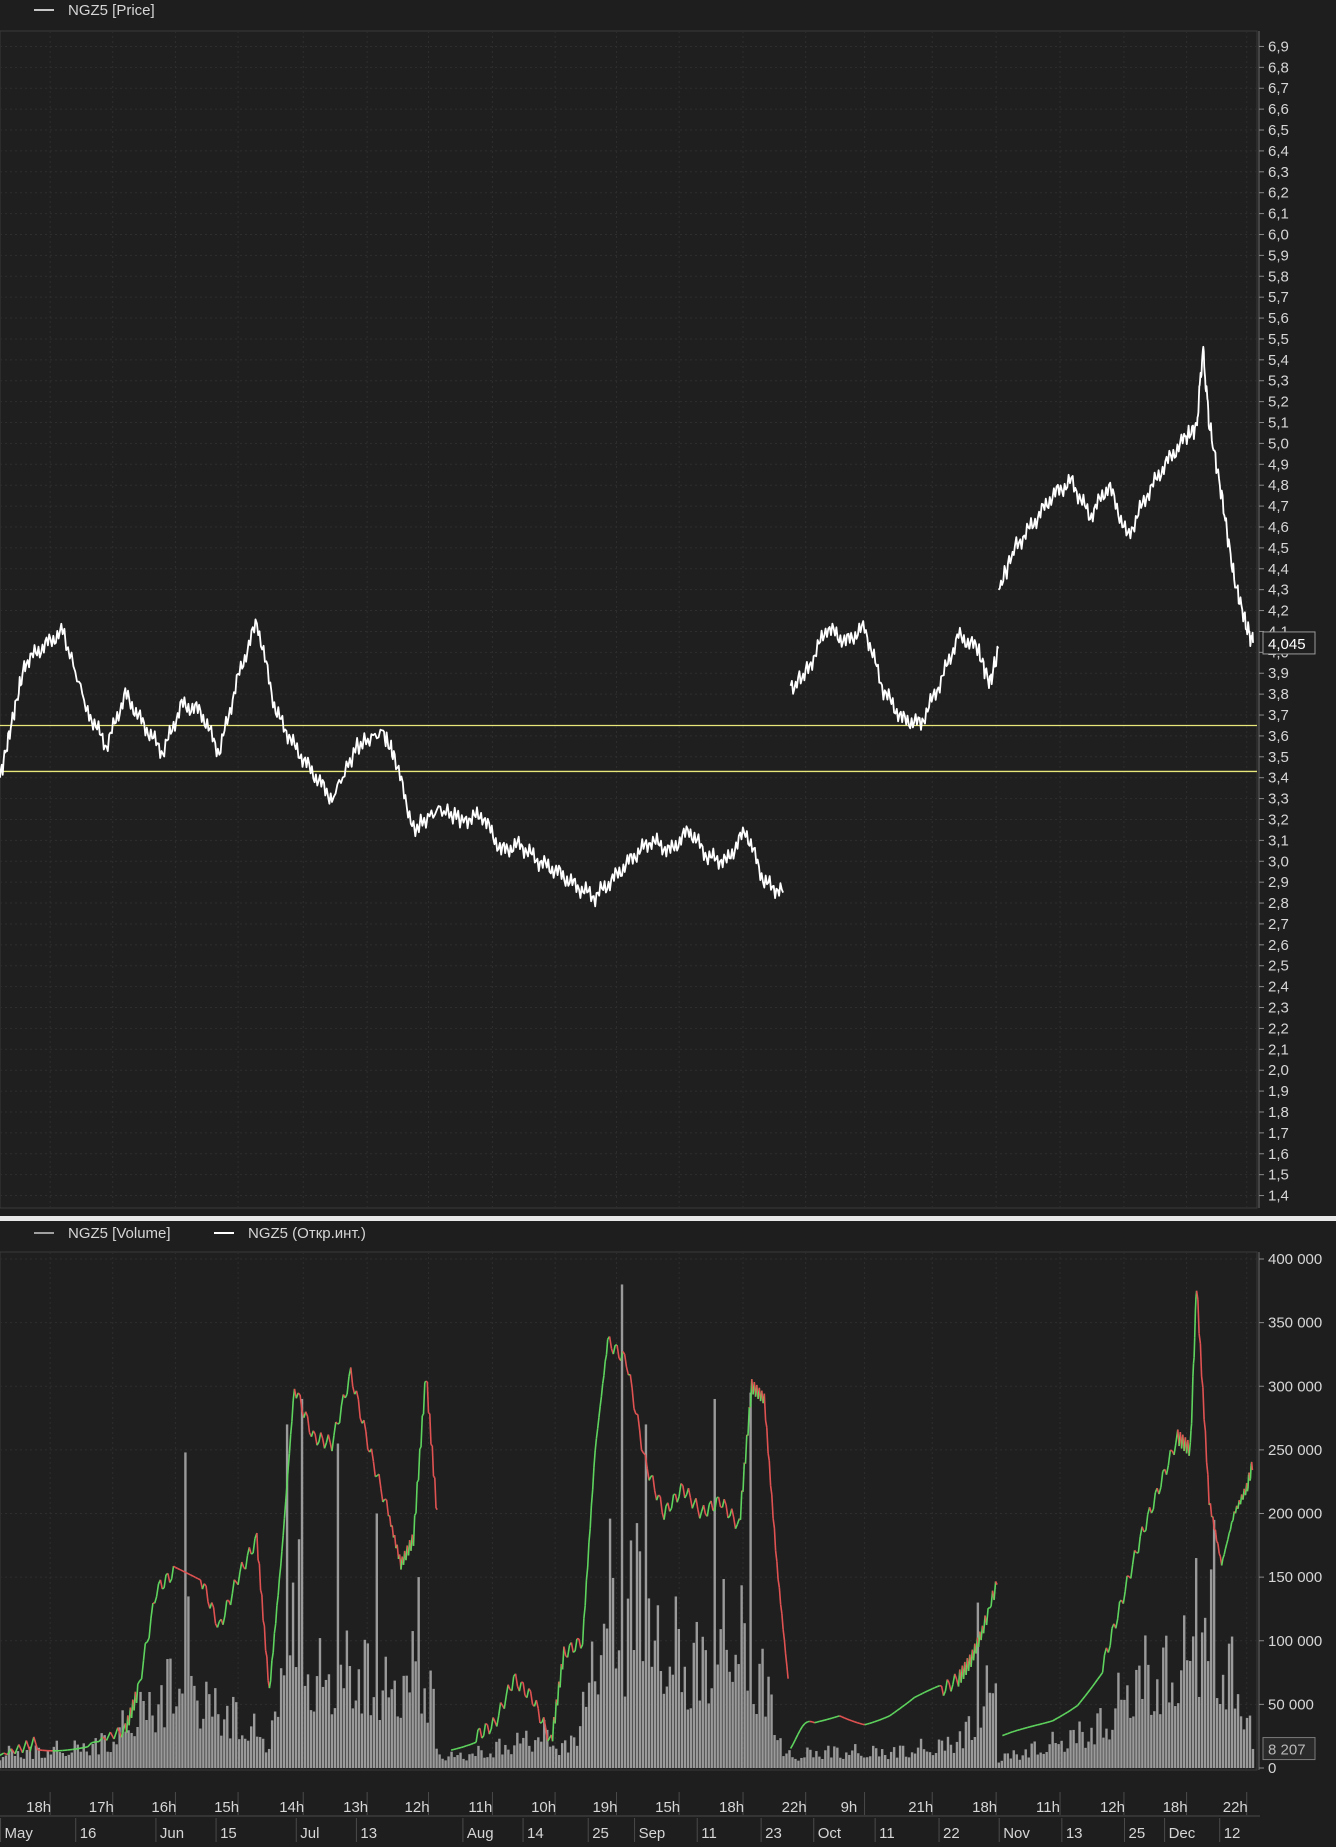 The image size is (1336, 1847). I want to click on price-y-tick-label: 5,6, so click(1278, 318).